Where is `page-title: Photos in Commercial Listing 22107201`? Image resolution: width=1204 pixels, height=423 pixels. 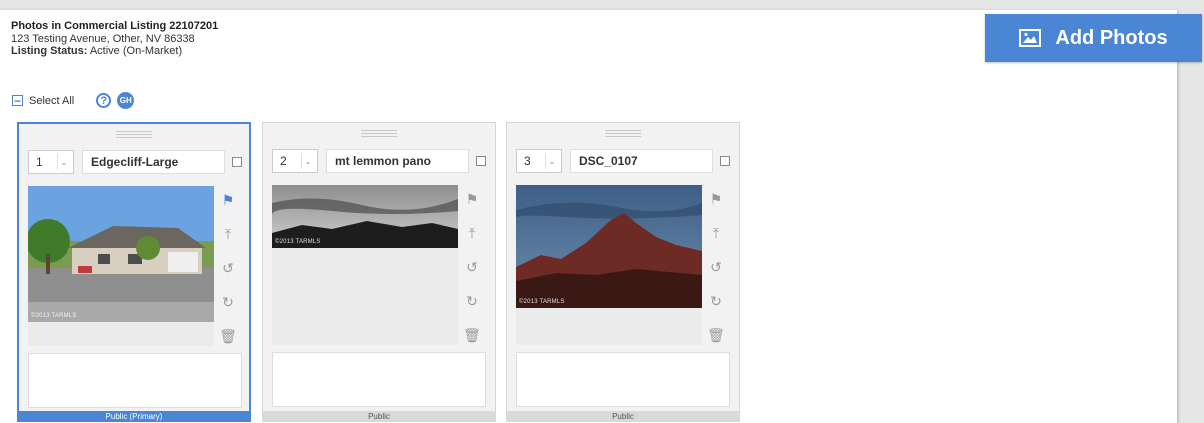 page-title: Photos in Commercial Listing 22107201 is located at coordinates (115, 26).